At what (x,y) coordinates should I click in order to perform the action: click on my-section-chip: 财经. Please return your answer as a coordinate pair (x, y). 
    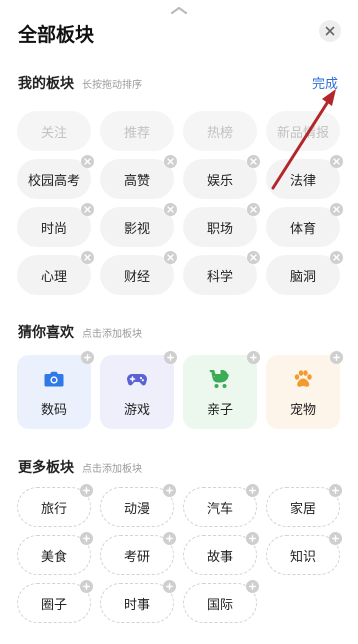
    Looking at the image, I should click on (138, 273).